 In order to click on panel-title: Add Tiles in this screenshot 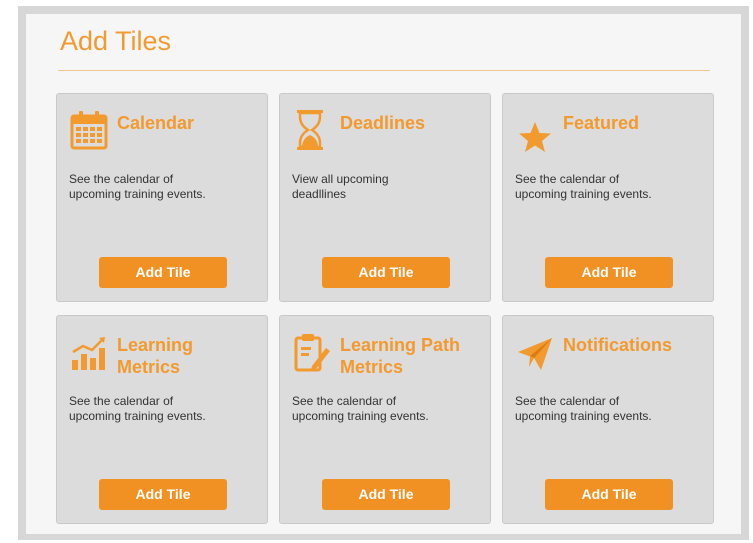, I will do `click(116, 41)`.